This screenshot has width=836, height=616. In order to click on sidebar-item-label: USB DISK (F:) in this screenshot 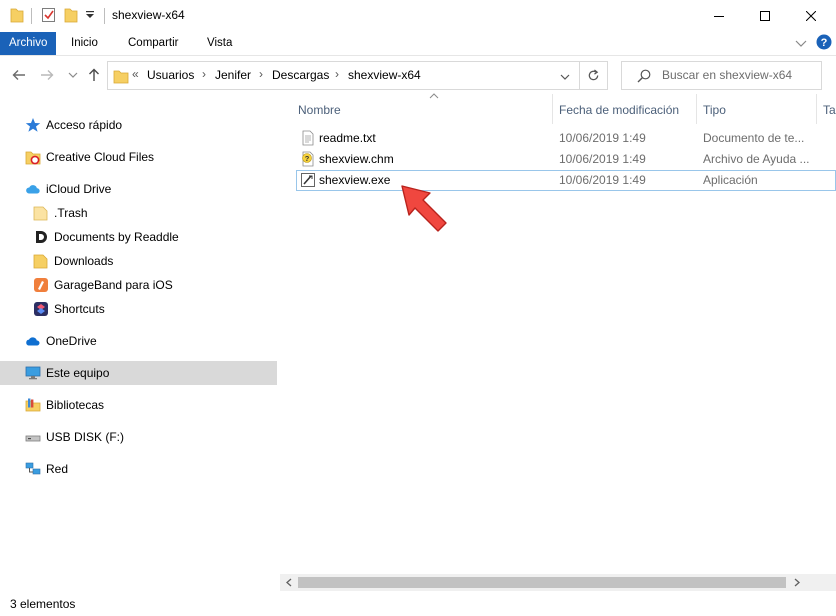, I will do `click(85, 437)`.